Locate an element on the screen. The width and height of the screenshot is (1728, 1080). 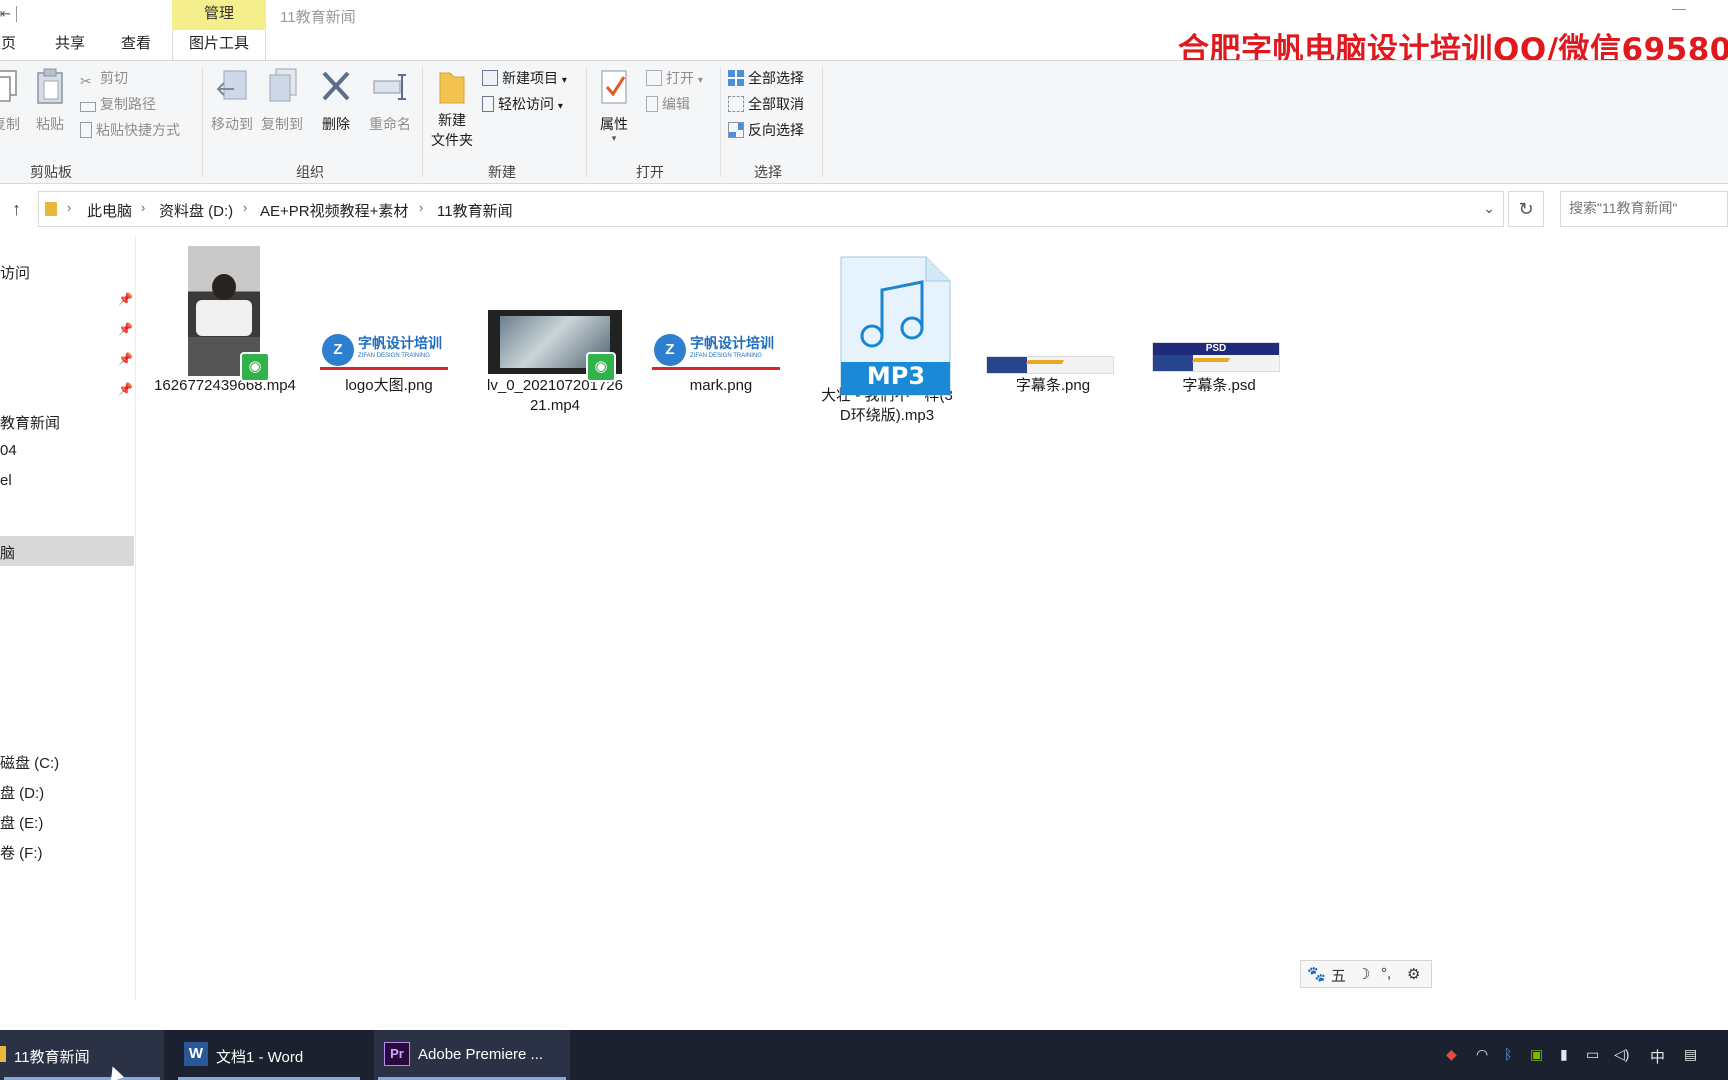
paste-button: 粘贴 is located at coordinates (50, 100).